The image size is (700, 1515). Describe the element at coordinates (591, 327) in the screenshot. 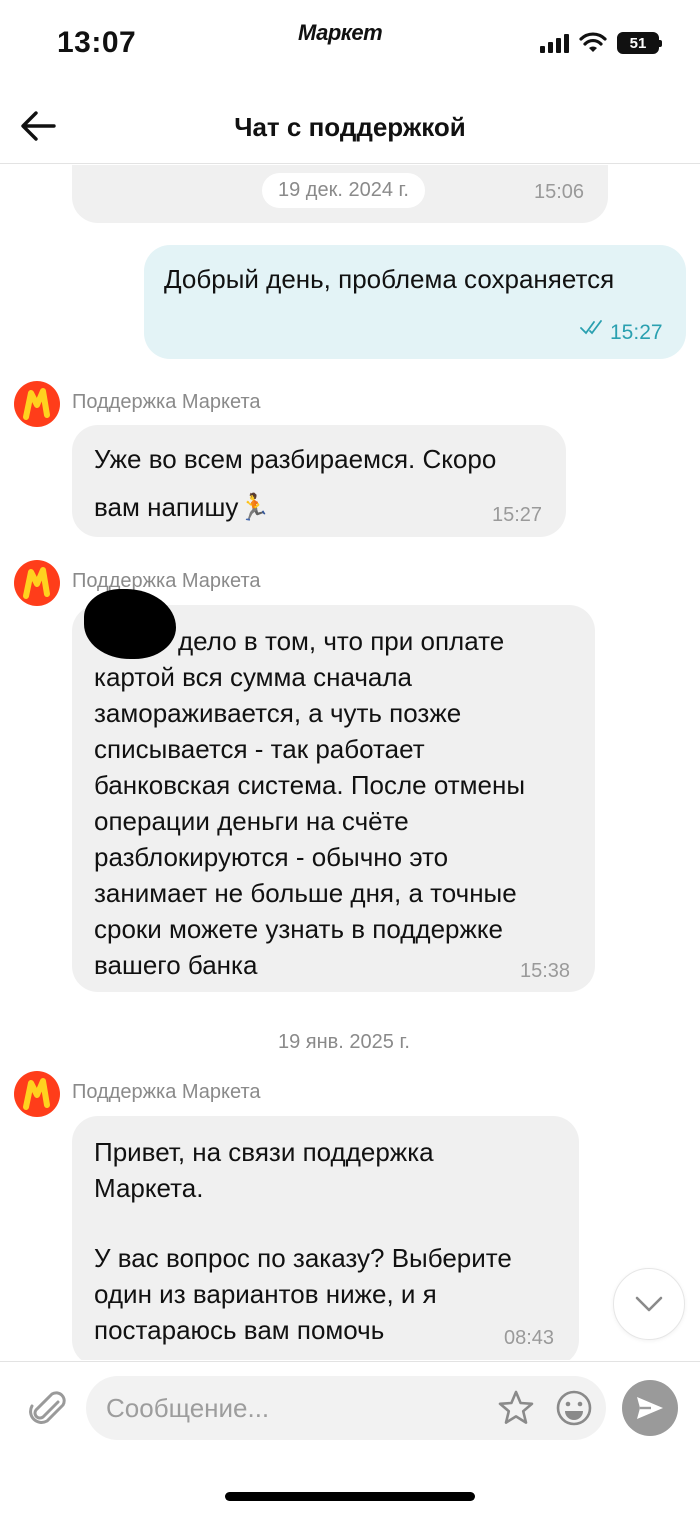

I see `double-check-icon` at that location.